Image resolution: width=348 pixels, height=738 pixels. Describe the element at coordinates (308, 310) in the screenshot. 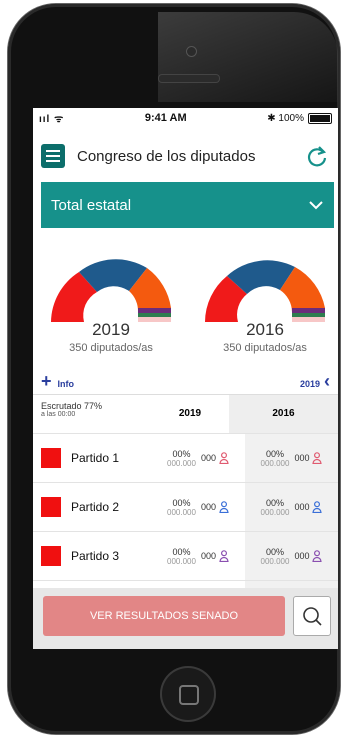

I see `hemicycle-2016-purple` at that location.